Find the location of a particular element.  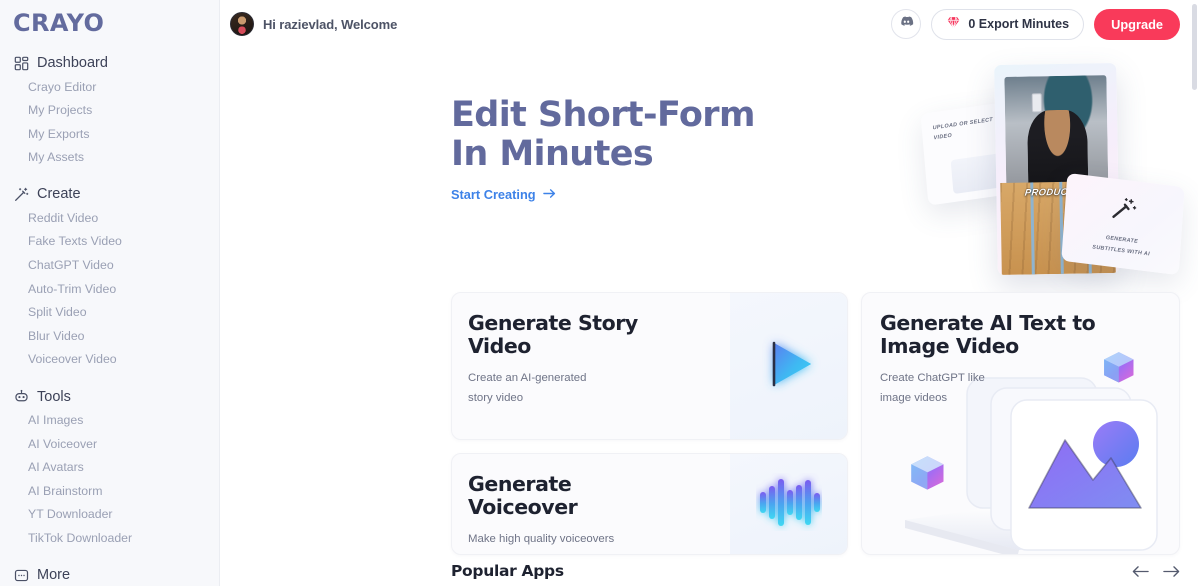

robot-icon is located at coordinates (21, 397).